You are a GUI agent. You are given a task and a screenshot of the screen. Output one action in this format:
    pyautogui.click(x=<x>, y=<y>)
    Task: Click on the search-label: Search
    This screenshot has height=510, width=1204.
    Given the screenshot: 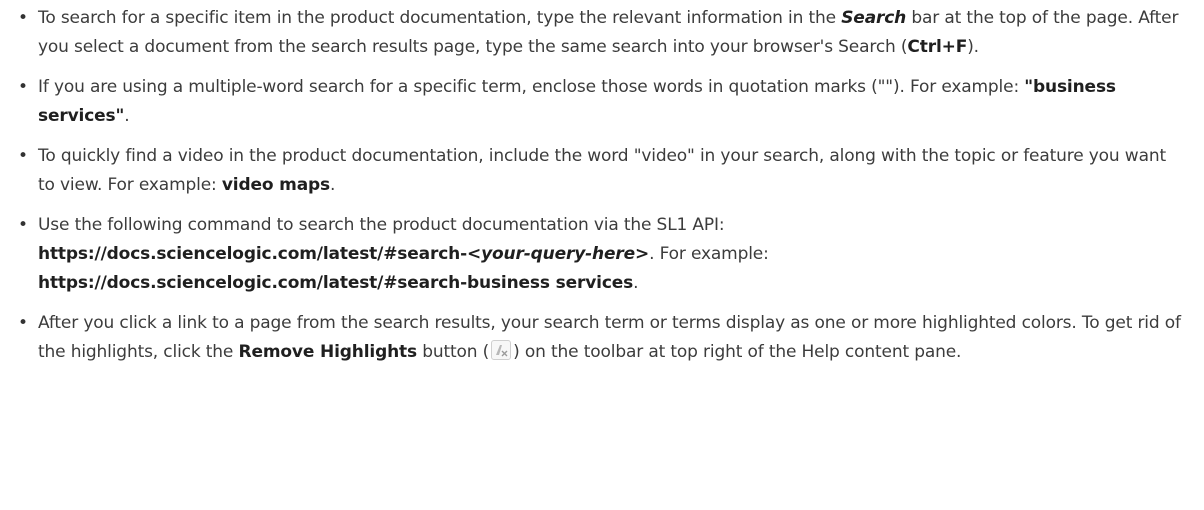 What is the action you would take?
    pyautogui.click(x=874, y=18)
    